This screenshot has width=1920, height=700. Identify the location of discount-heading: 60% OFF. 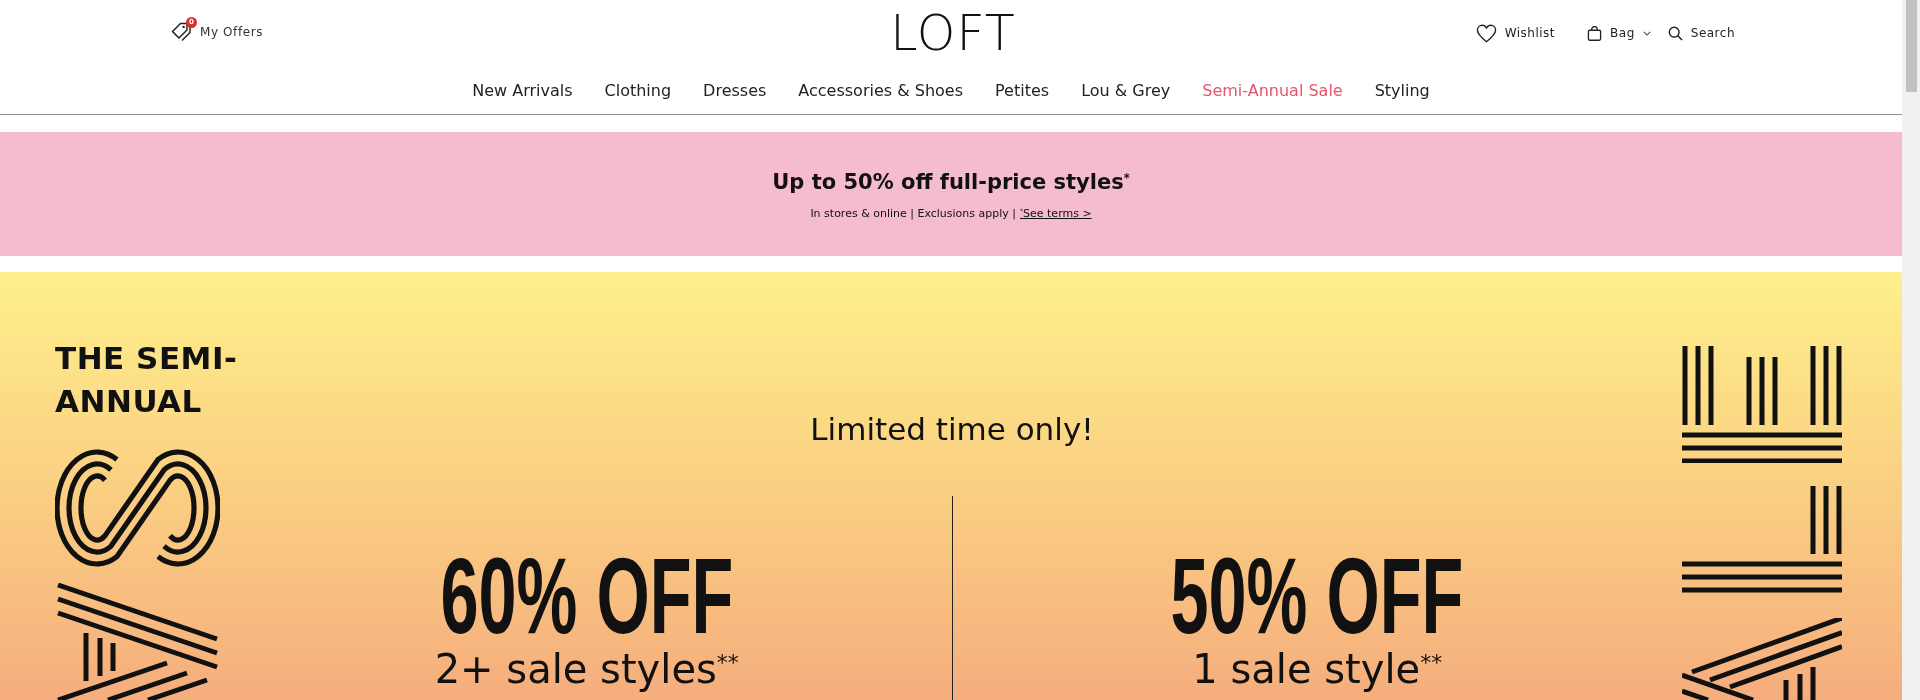
(587, 596).